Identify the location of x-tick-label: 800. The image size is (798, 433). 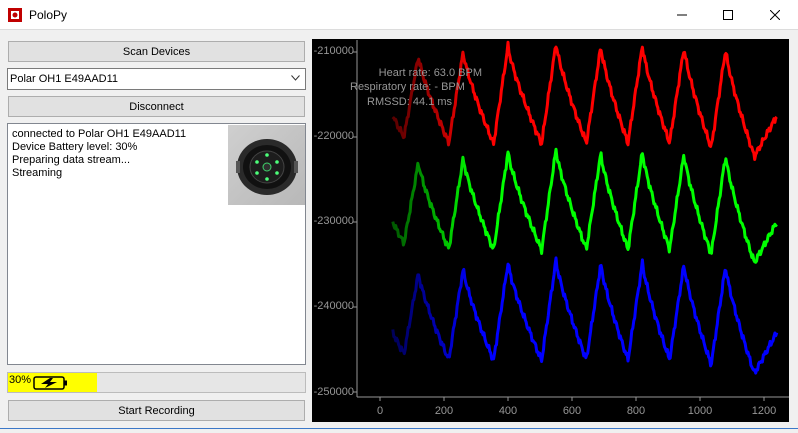
(636, 411).